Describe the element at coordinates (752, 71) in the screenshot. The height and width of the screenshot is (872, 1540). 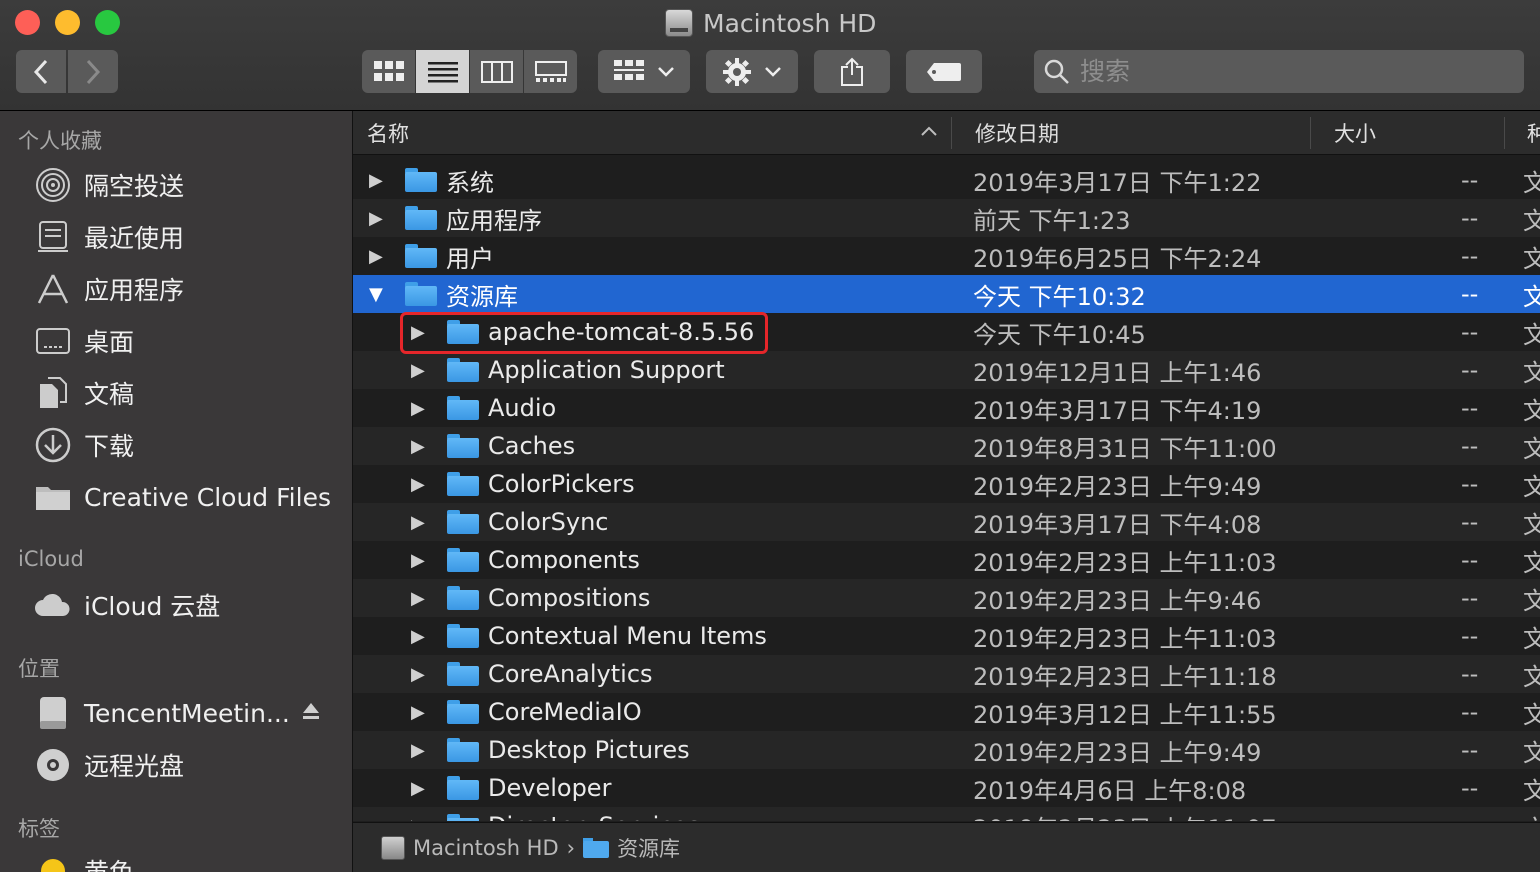
I see `action-menu-button` at that location.